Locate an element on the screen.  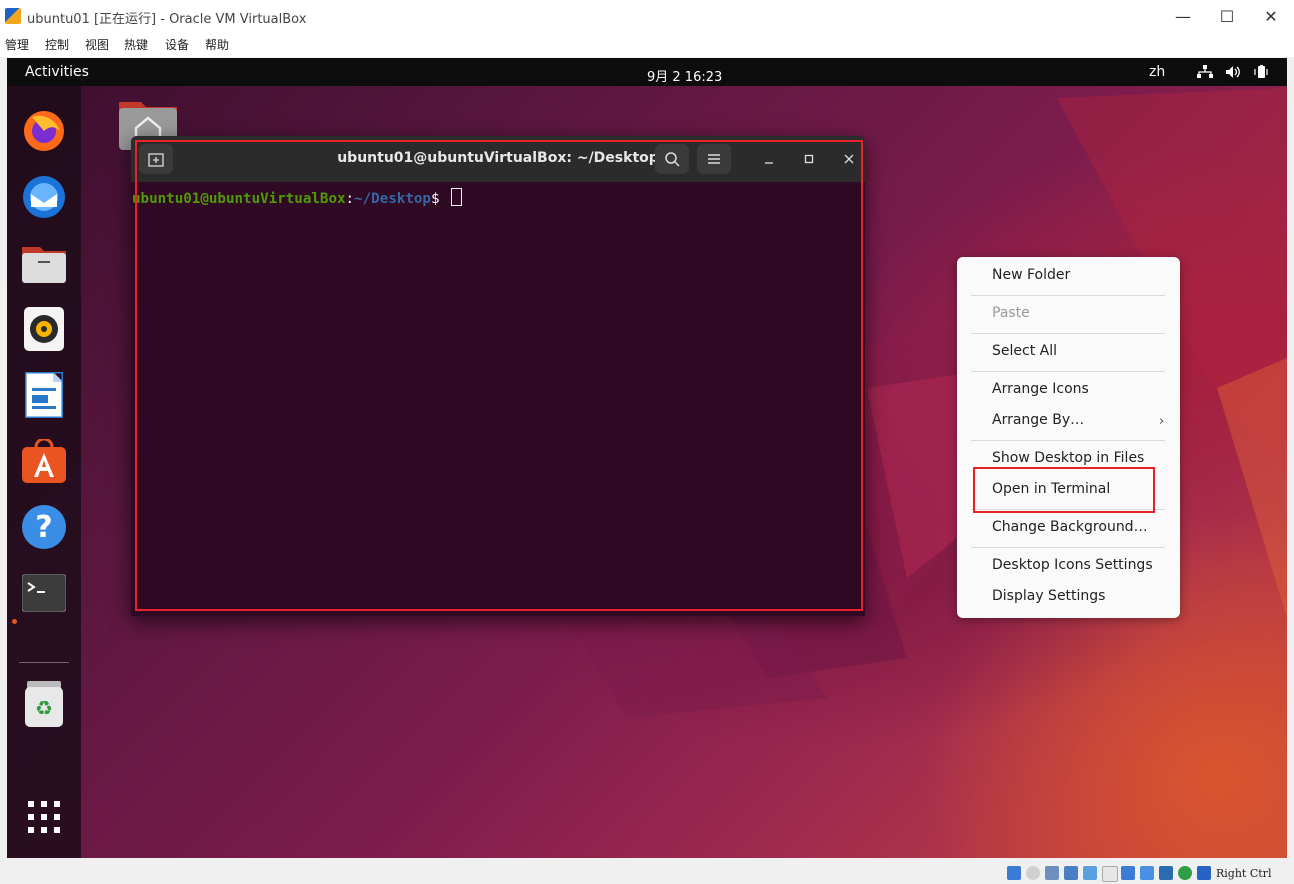
shared-folders-icon is located at coordinates (1110, 874).